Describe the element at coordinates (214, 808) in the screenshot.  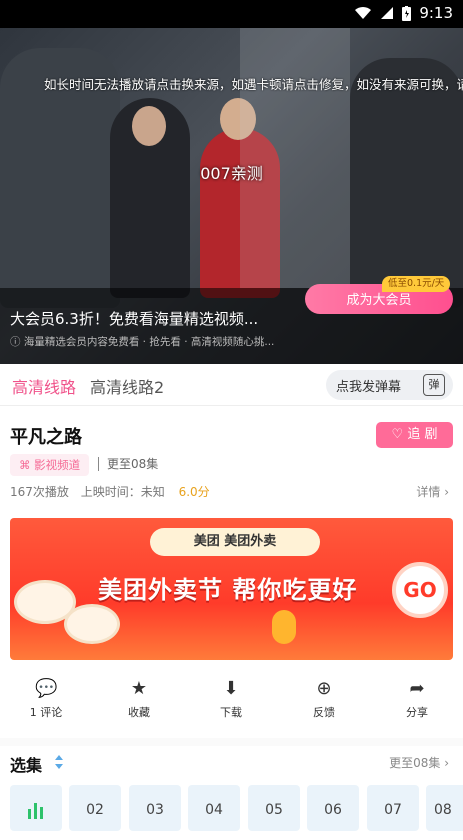
I see `episode-item: 04` at that location.